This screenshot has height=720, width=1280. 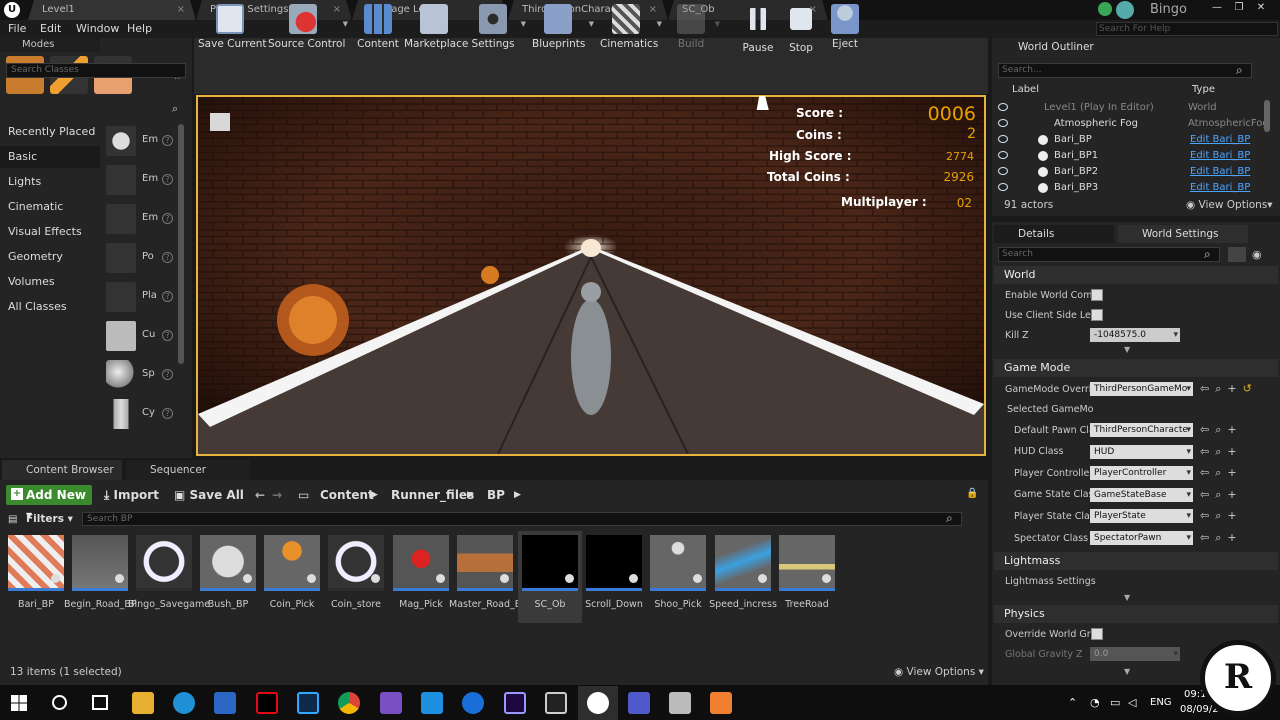 What do you see at coordinates (349, 703) in the screenshot?
I see `chrome-icon` at bounding box center [349, 703].